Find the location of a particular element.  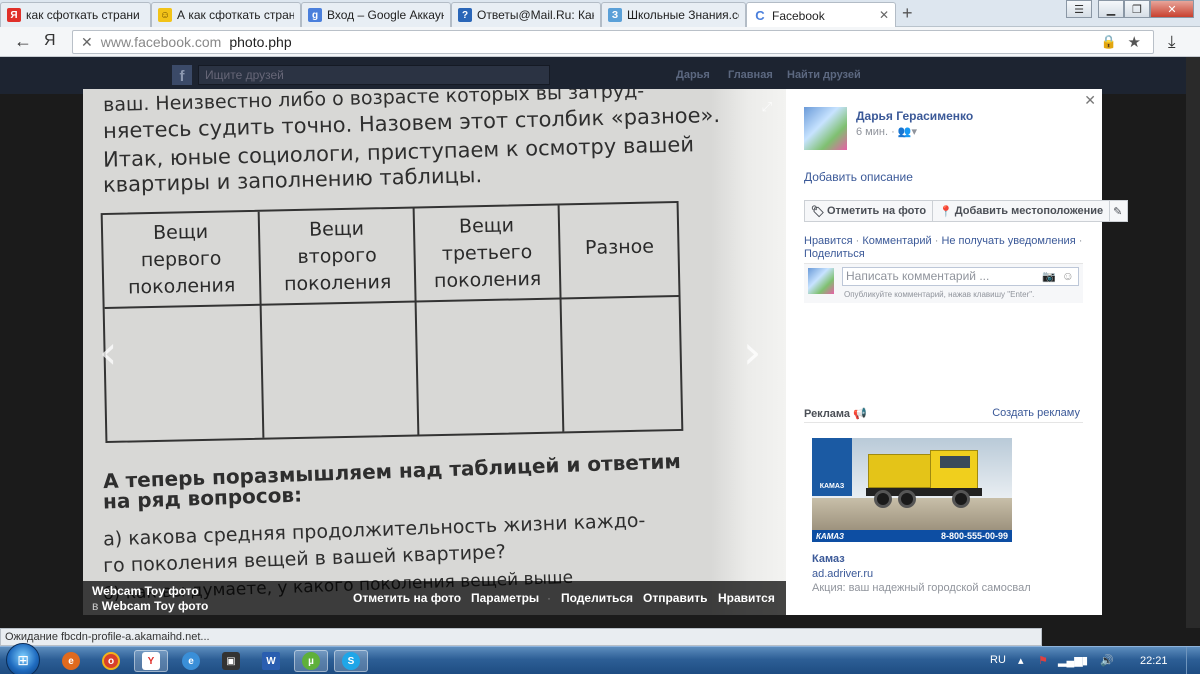

tab-label: Ответы@Mail.Ru: Как is located at coordinates (535, 15).